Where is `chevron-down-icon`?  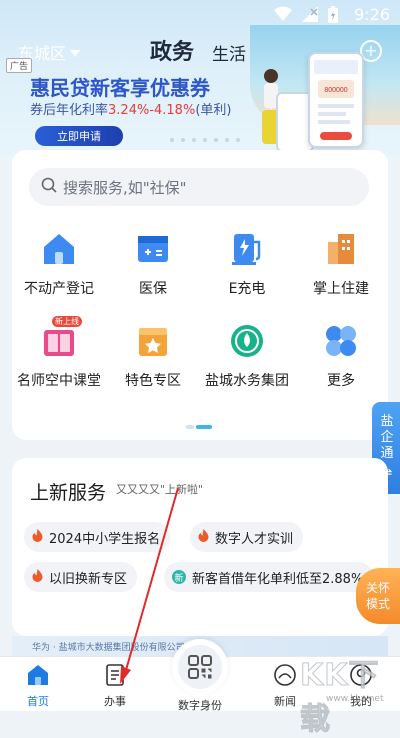 chevron-down-icon is located at coordinates (75, 52).